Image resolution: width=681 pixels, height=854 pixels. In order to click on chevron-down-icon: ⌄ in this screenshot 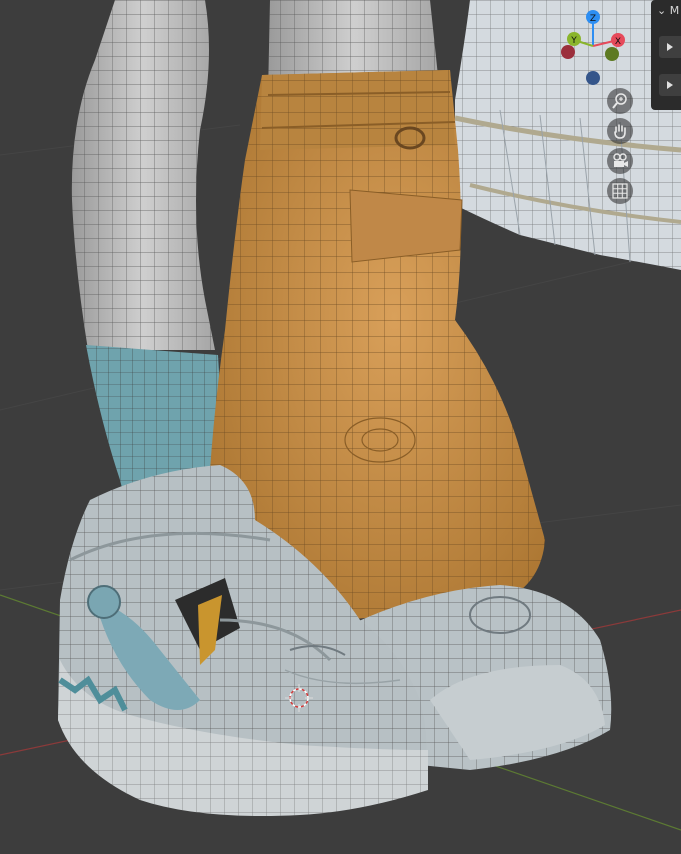, I will do `click(662, 10)`.